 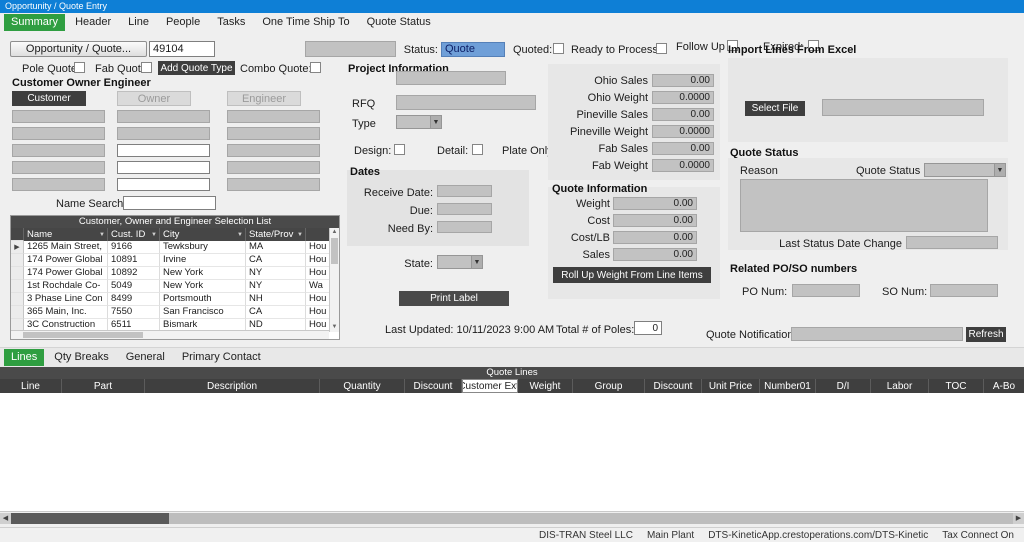 I want to click on combo-quote-label: Combo Quote:, so click(x=276, y=69).